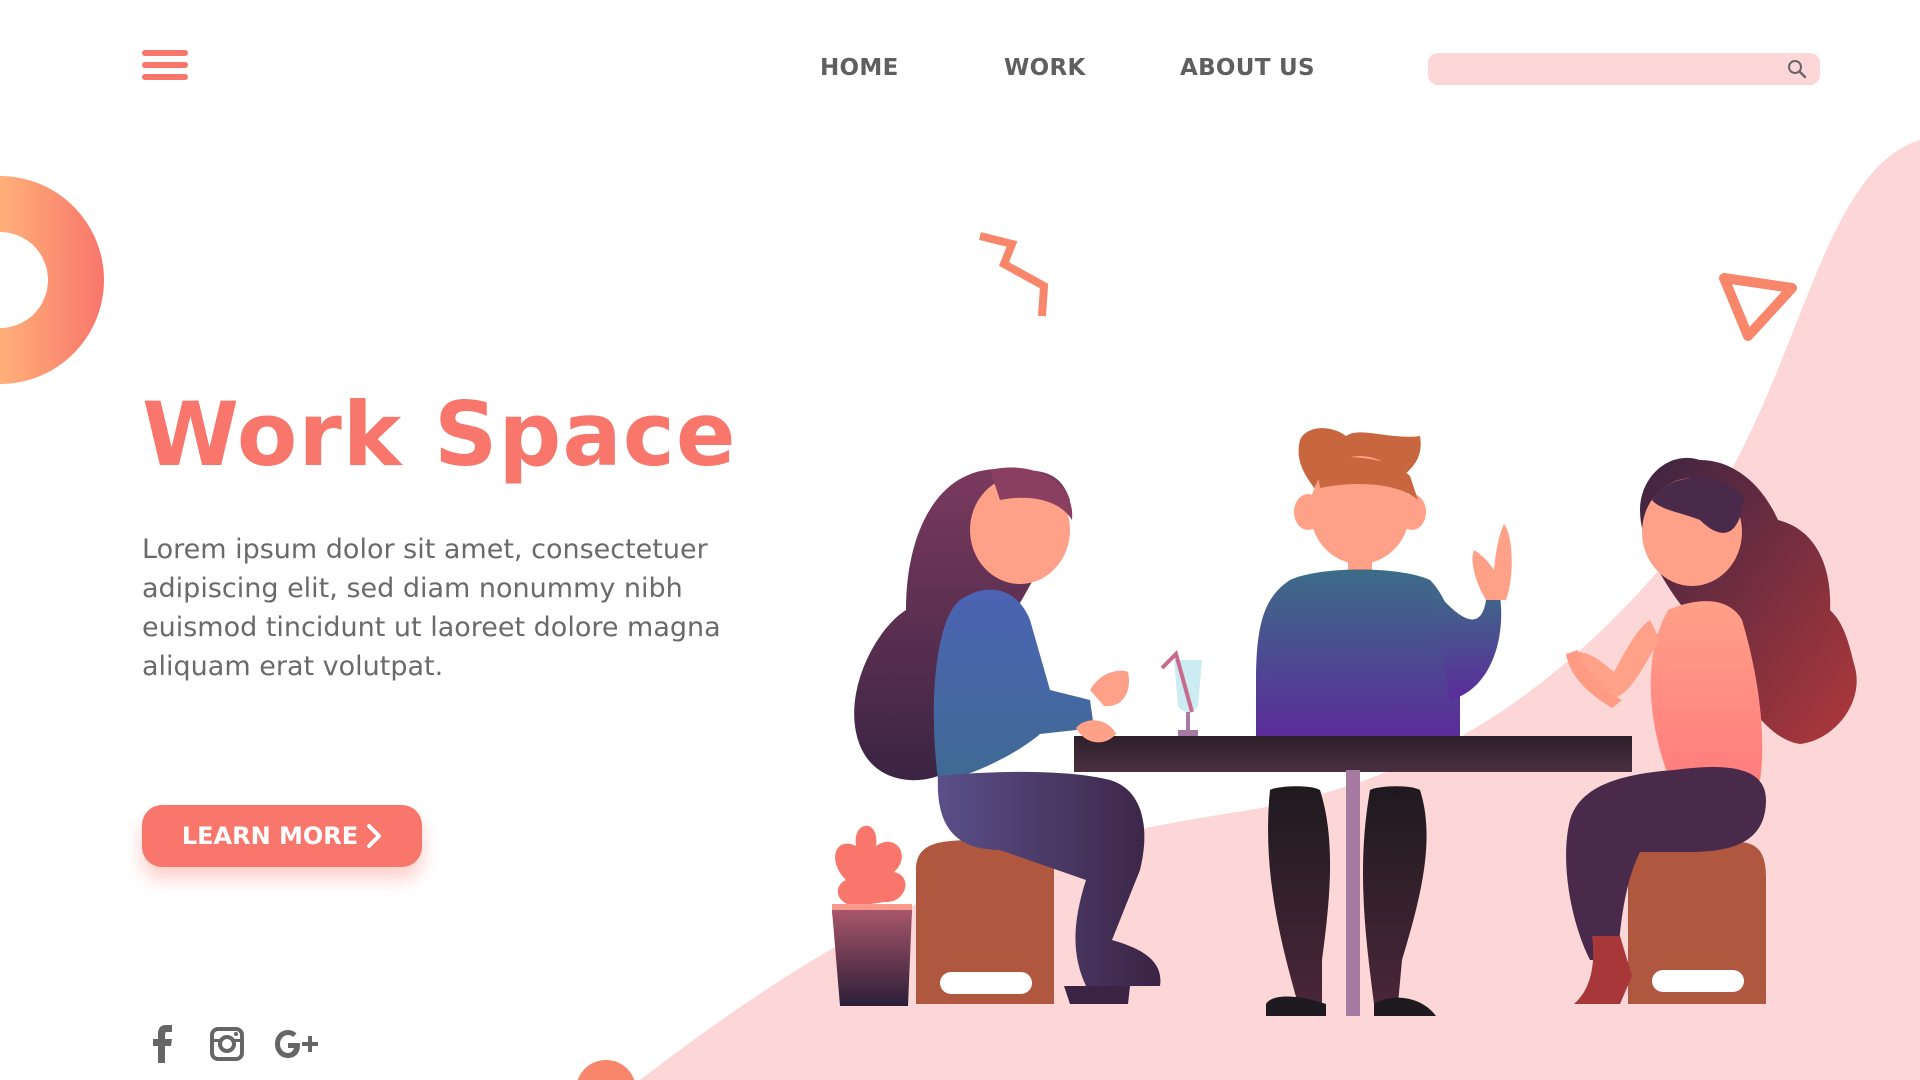  Describe the element at coordinates (1604, 70) in the screenshot. I see `search-input` at that location.